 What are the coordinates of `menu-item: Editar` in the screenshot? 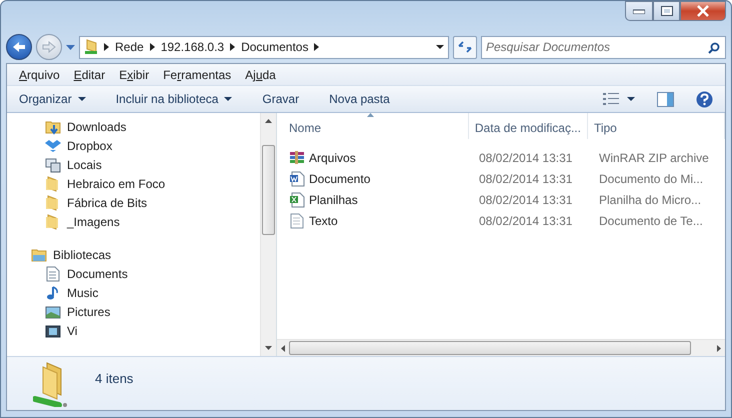 It's located at (90, 75).